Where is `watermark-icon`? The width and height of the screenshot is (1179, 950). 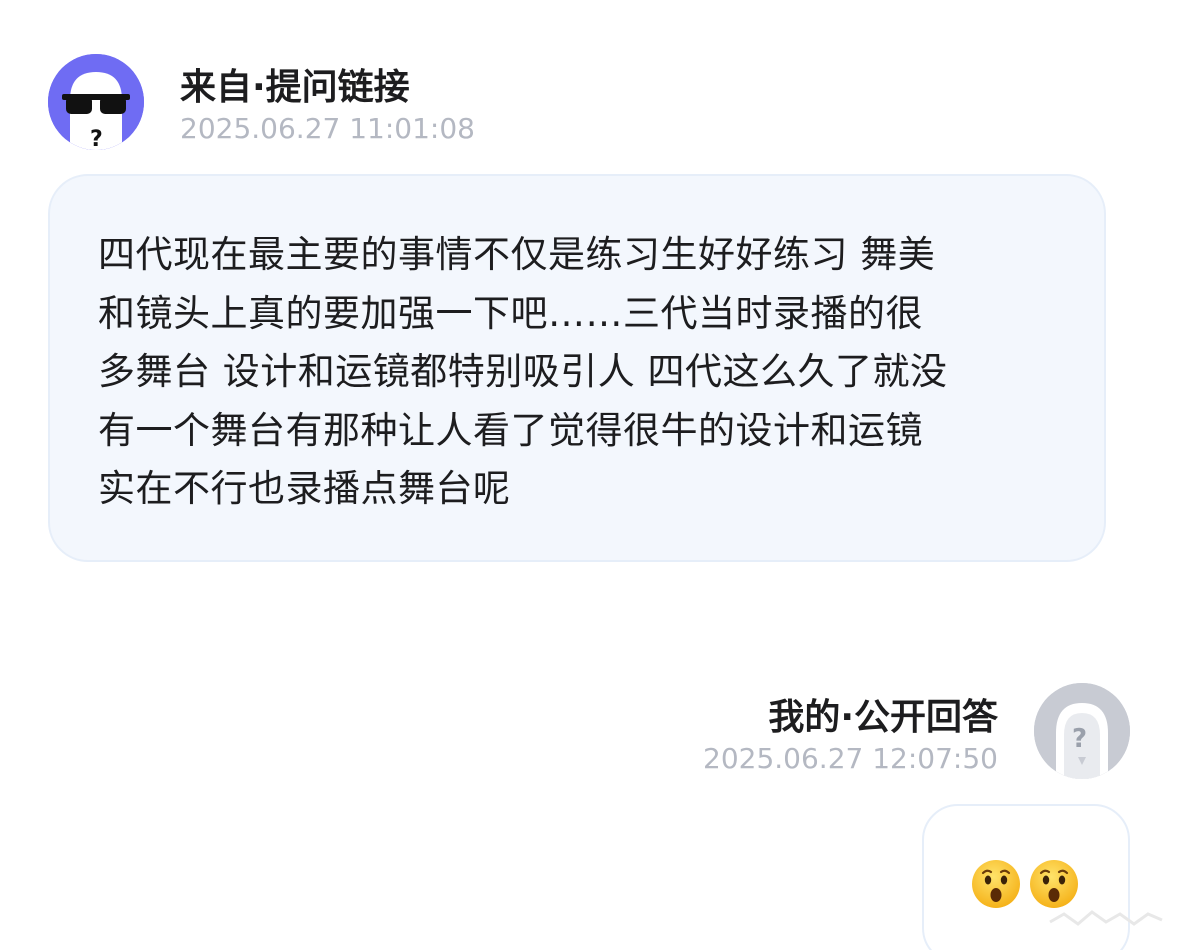 watermark-icon is located at coordinates (1106, 918).